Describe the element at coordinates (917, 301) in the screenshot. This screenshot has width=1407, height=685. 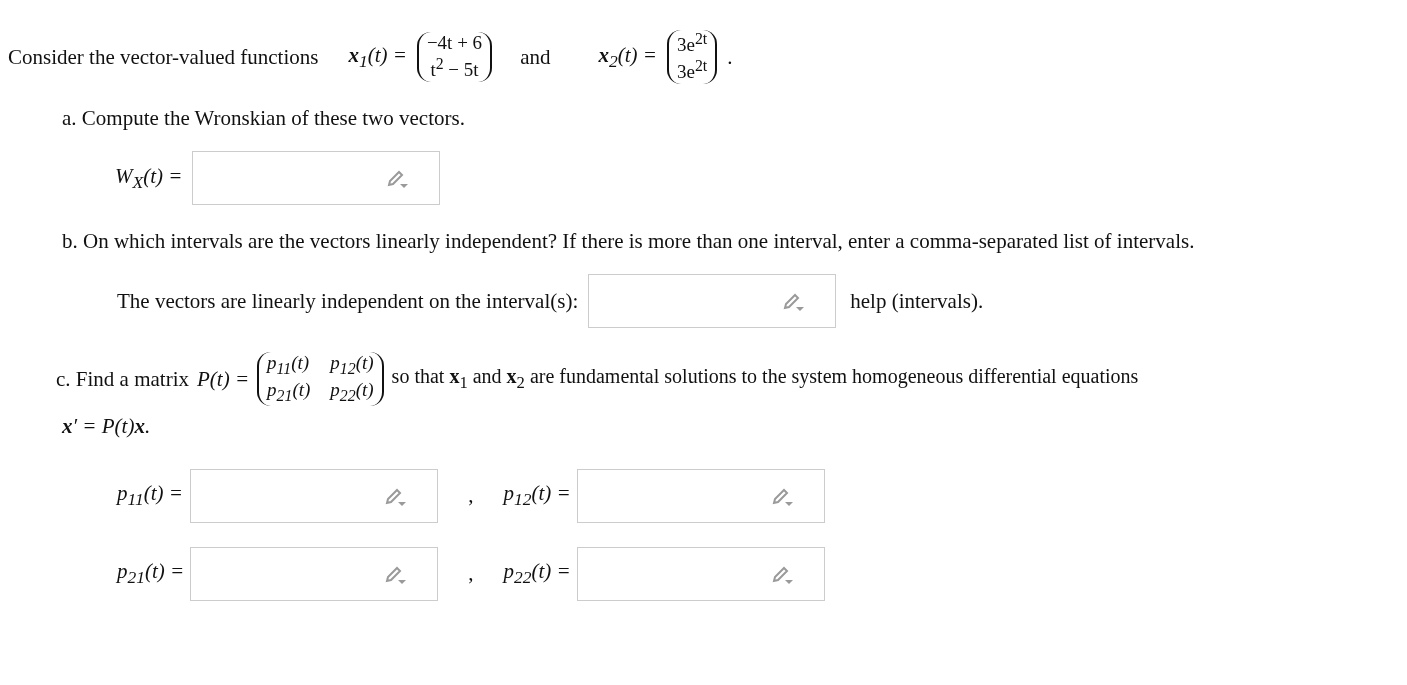
I see `help-link: help (intervals).` at that location.